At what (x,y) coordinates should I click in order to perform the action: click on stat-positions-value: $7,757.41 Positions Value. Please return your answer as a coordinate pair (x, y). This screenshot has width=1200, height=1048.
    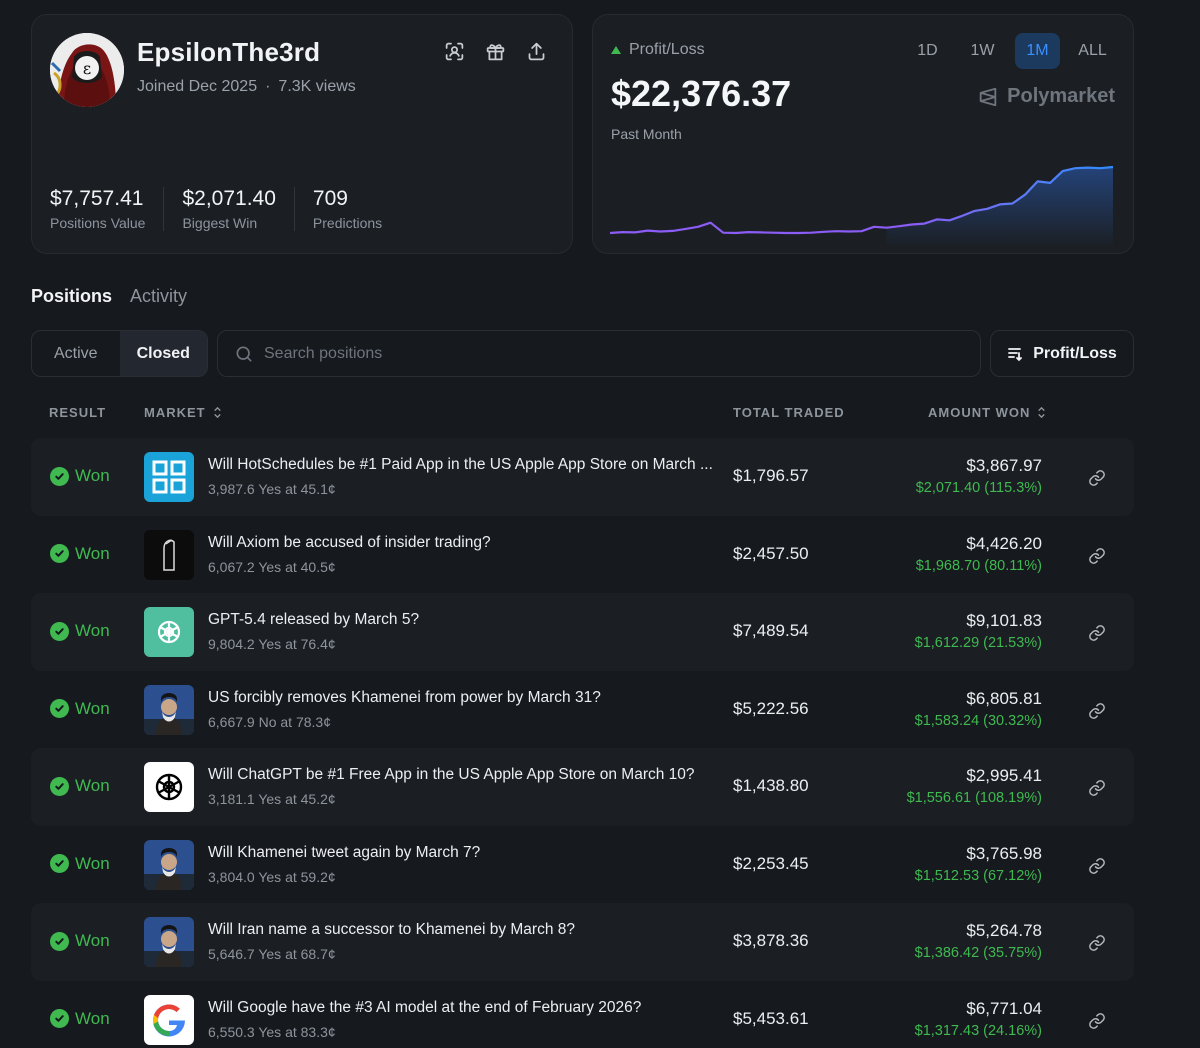
    Looking at the image, I should click on (107, 209).